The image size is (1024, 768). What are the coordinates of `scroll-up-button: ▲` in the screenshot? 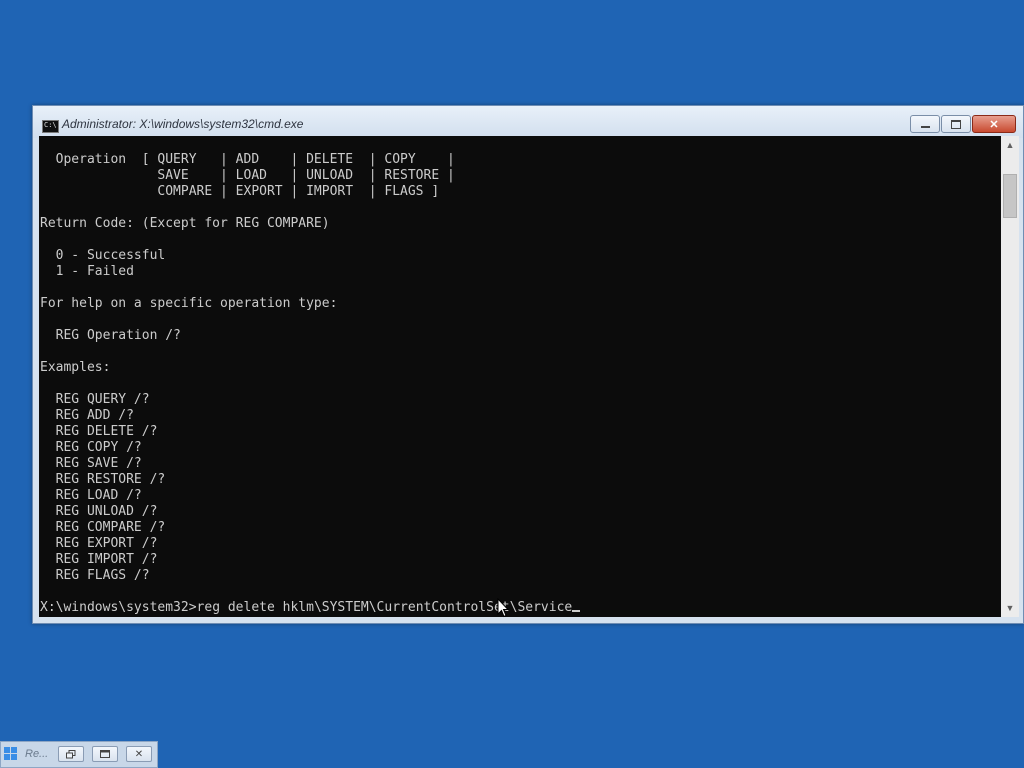 It's located at (1010, 145).